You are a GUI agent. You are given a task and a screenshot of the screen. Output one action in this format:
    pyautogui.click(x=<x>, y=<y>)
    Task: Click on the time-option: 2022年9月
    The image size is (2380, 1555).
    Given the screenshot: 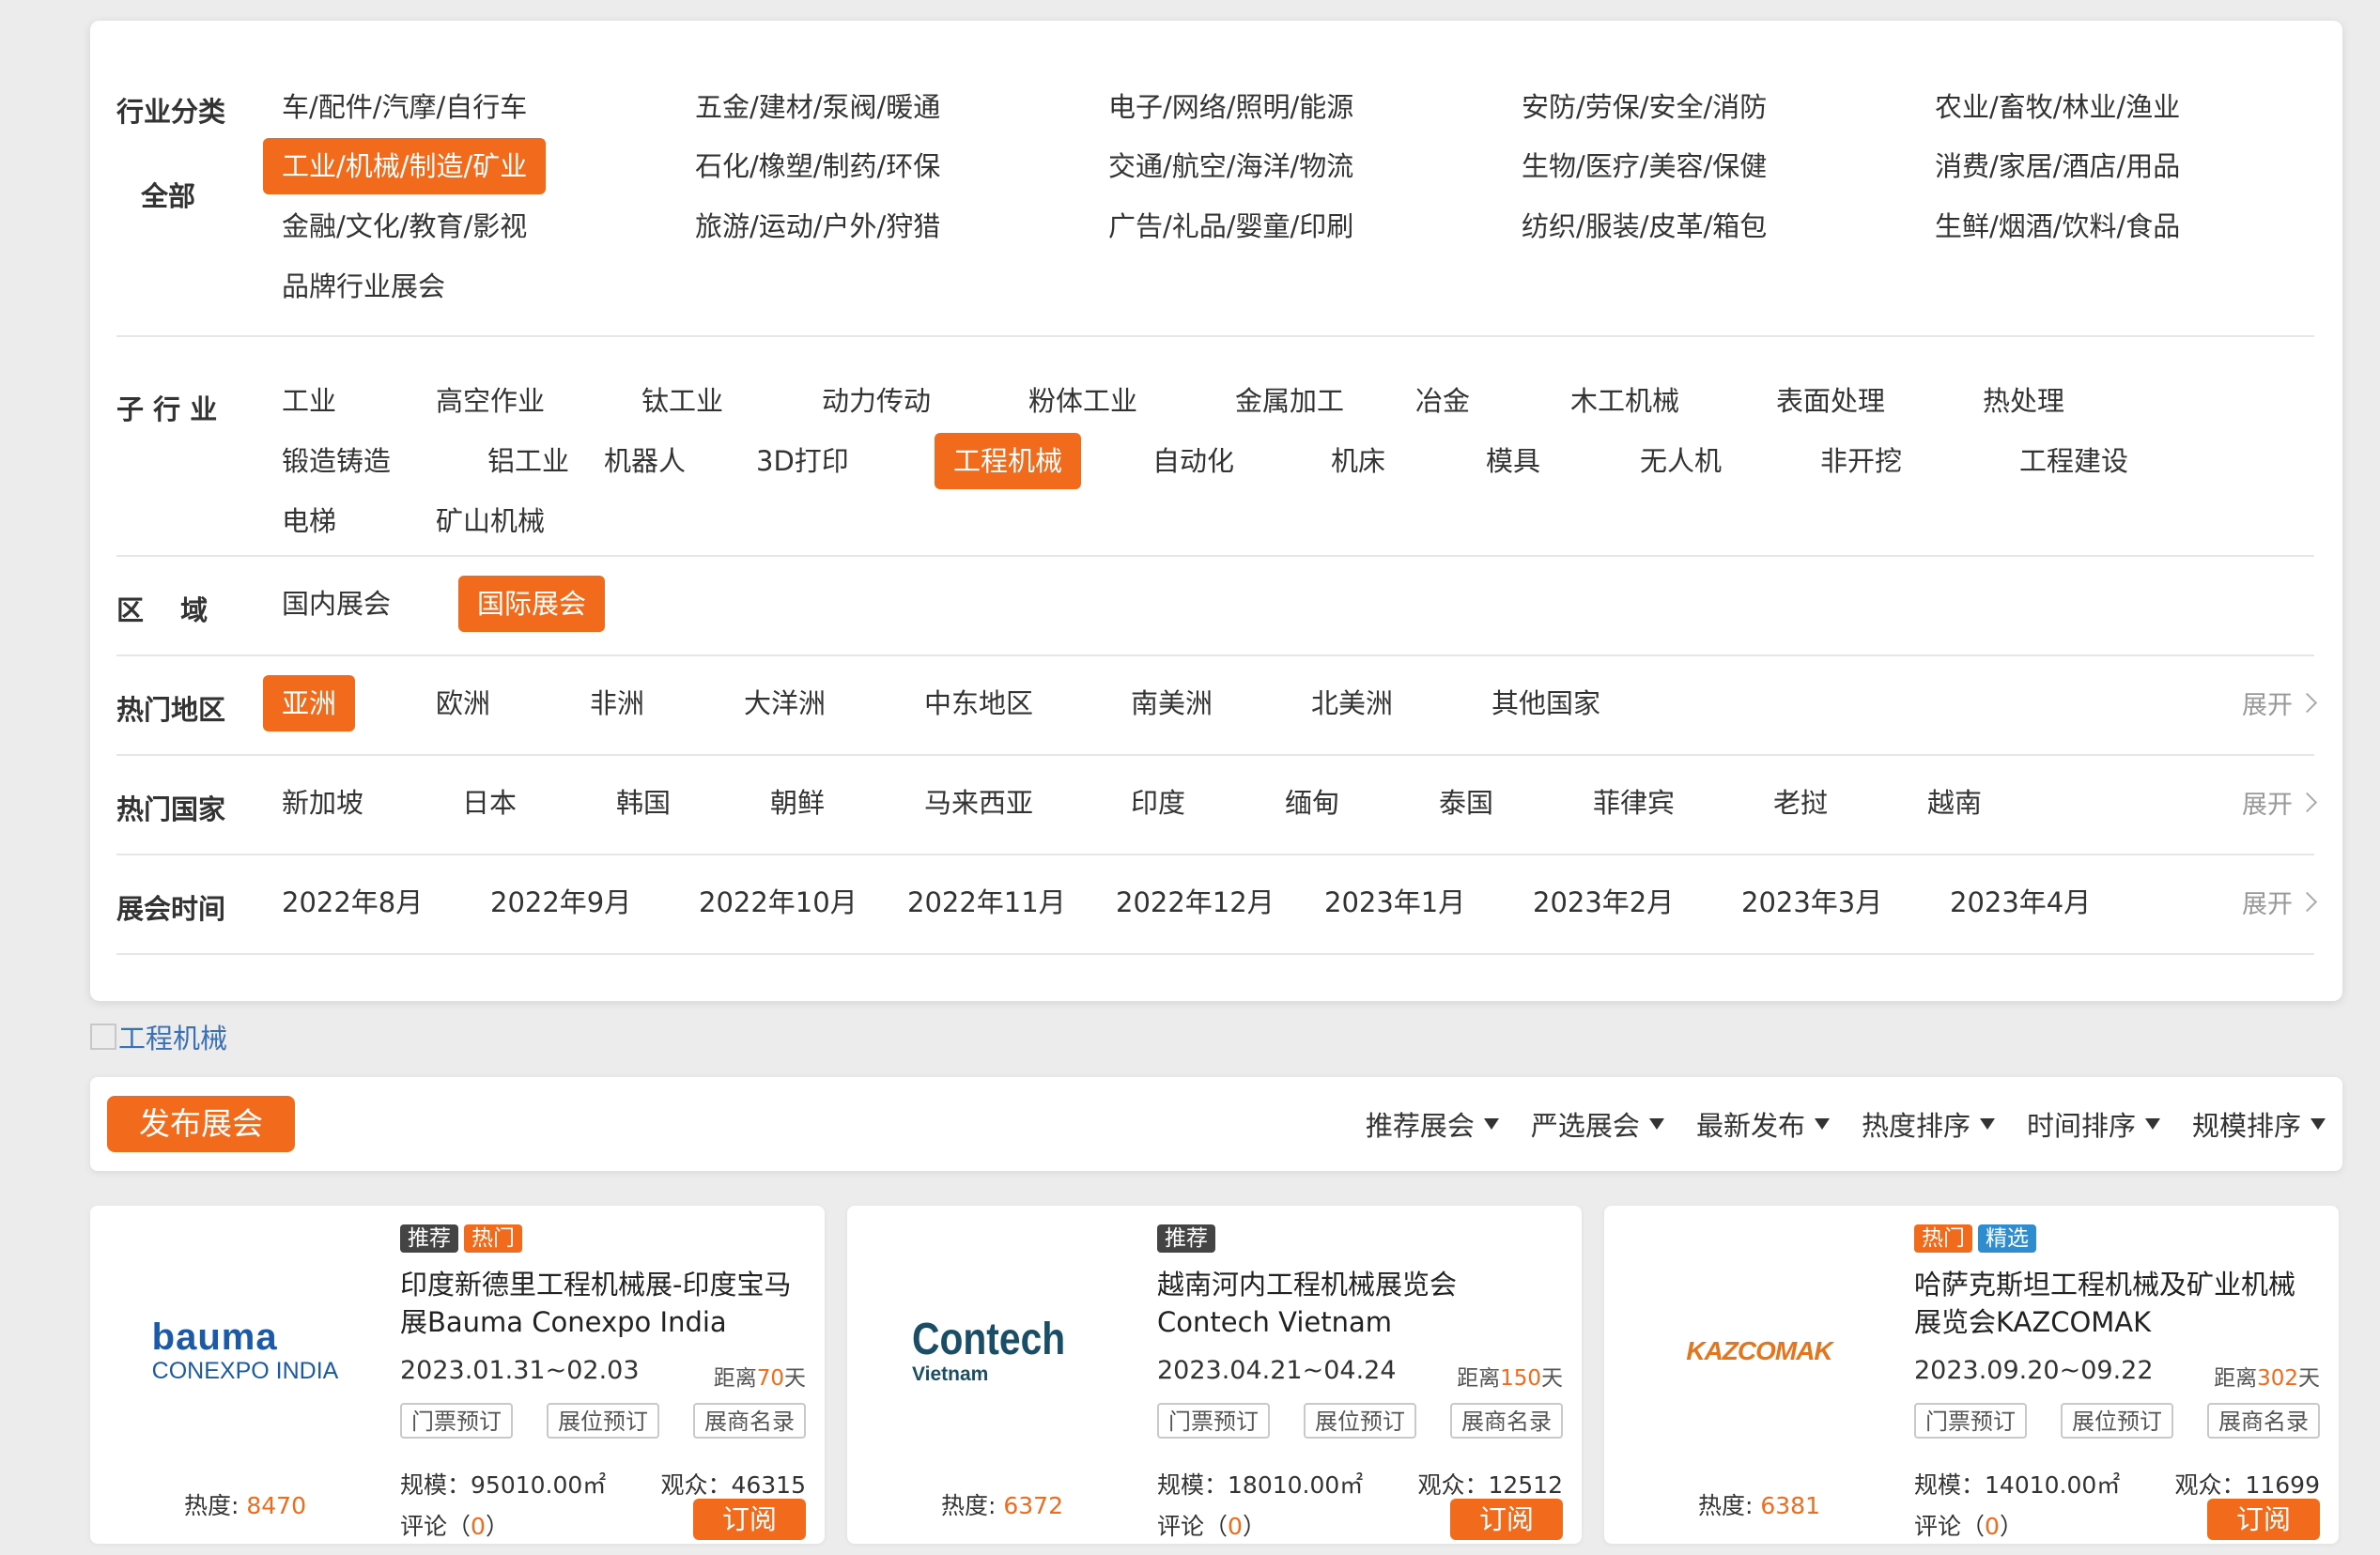 What is the action you would take?
    pyautogui.click(x=560, y=902)
    